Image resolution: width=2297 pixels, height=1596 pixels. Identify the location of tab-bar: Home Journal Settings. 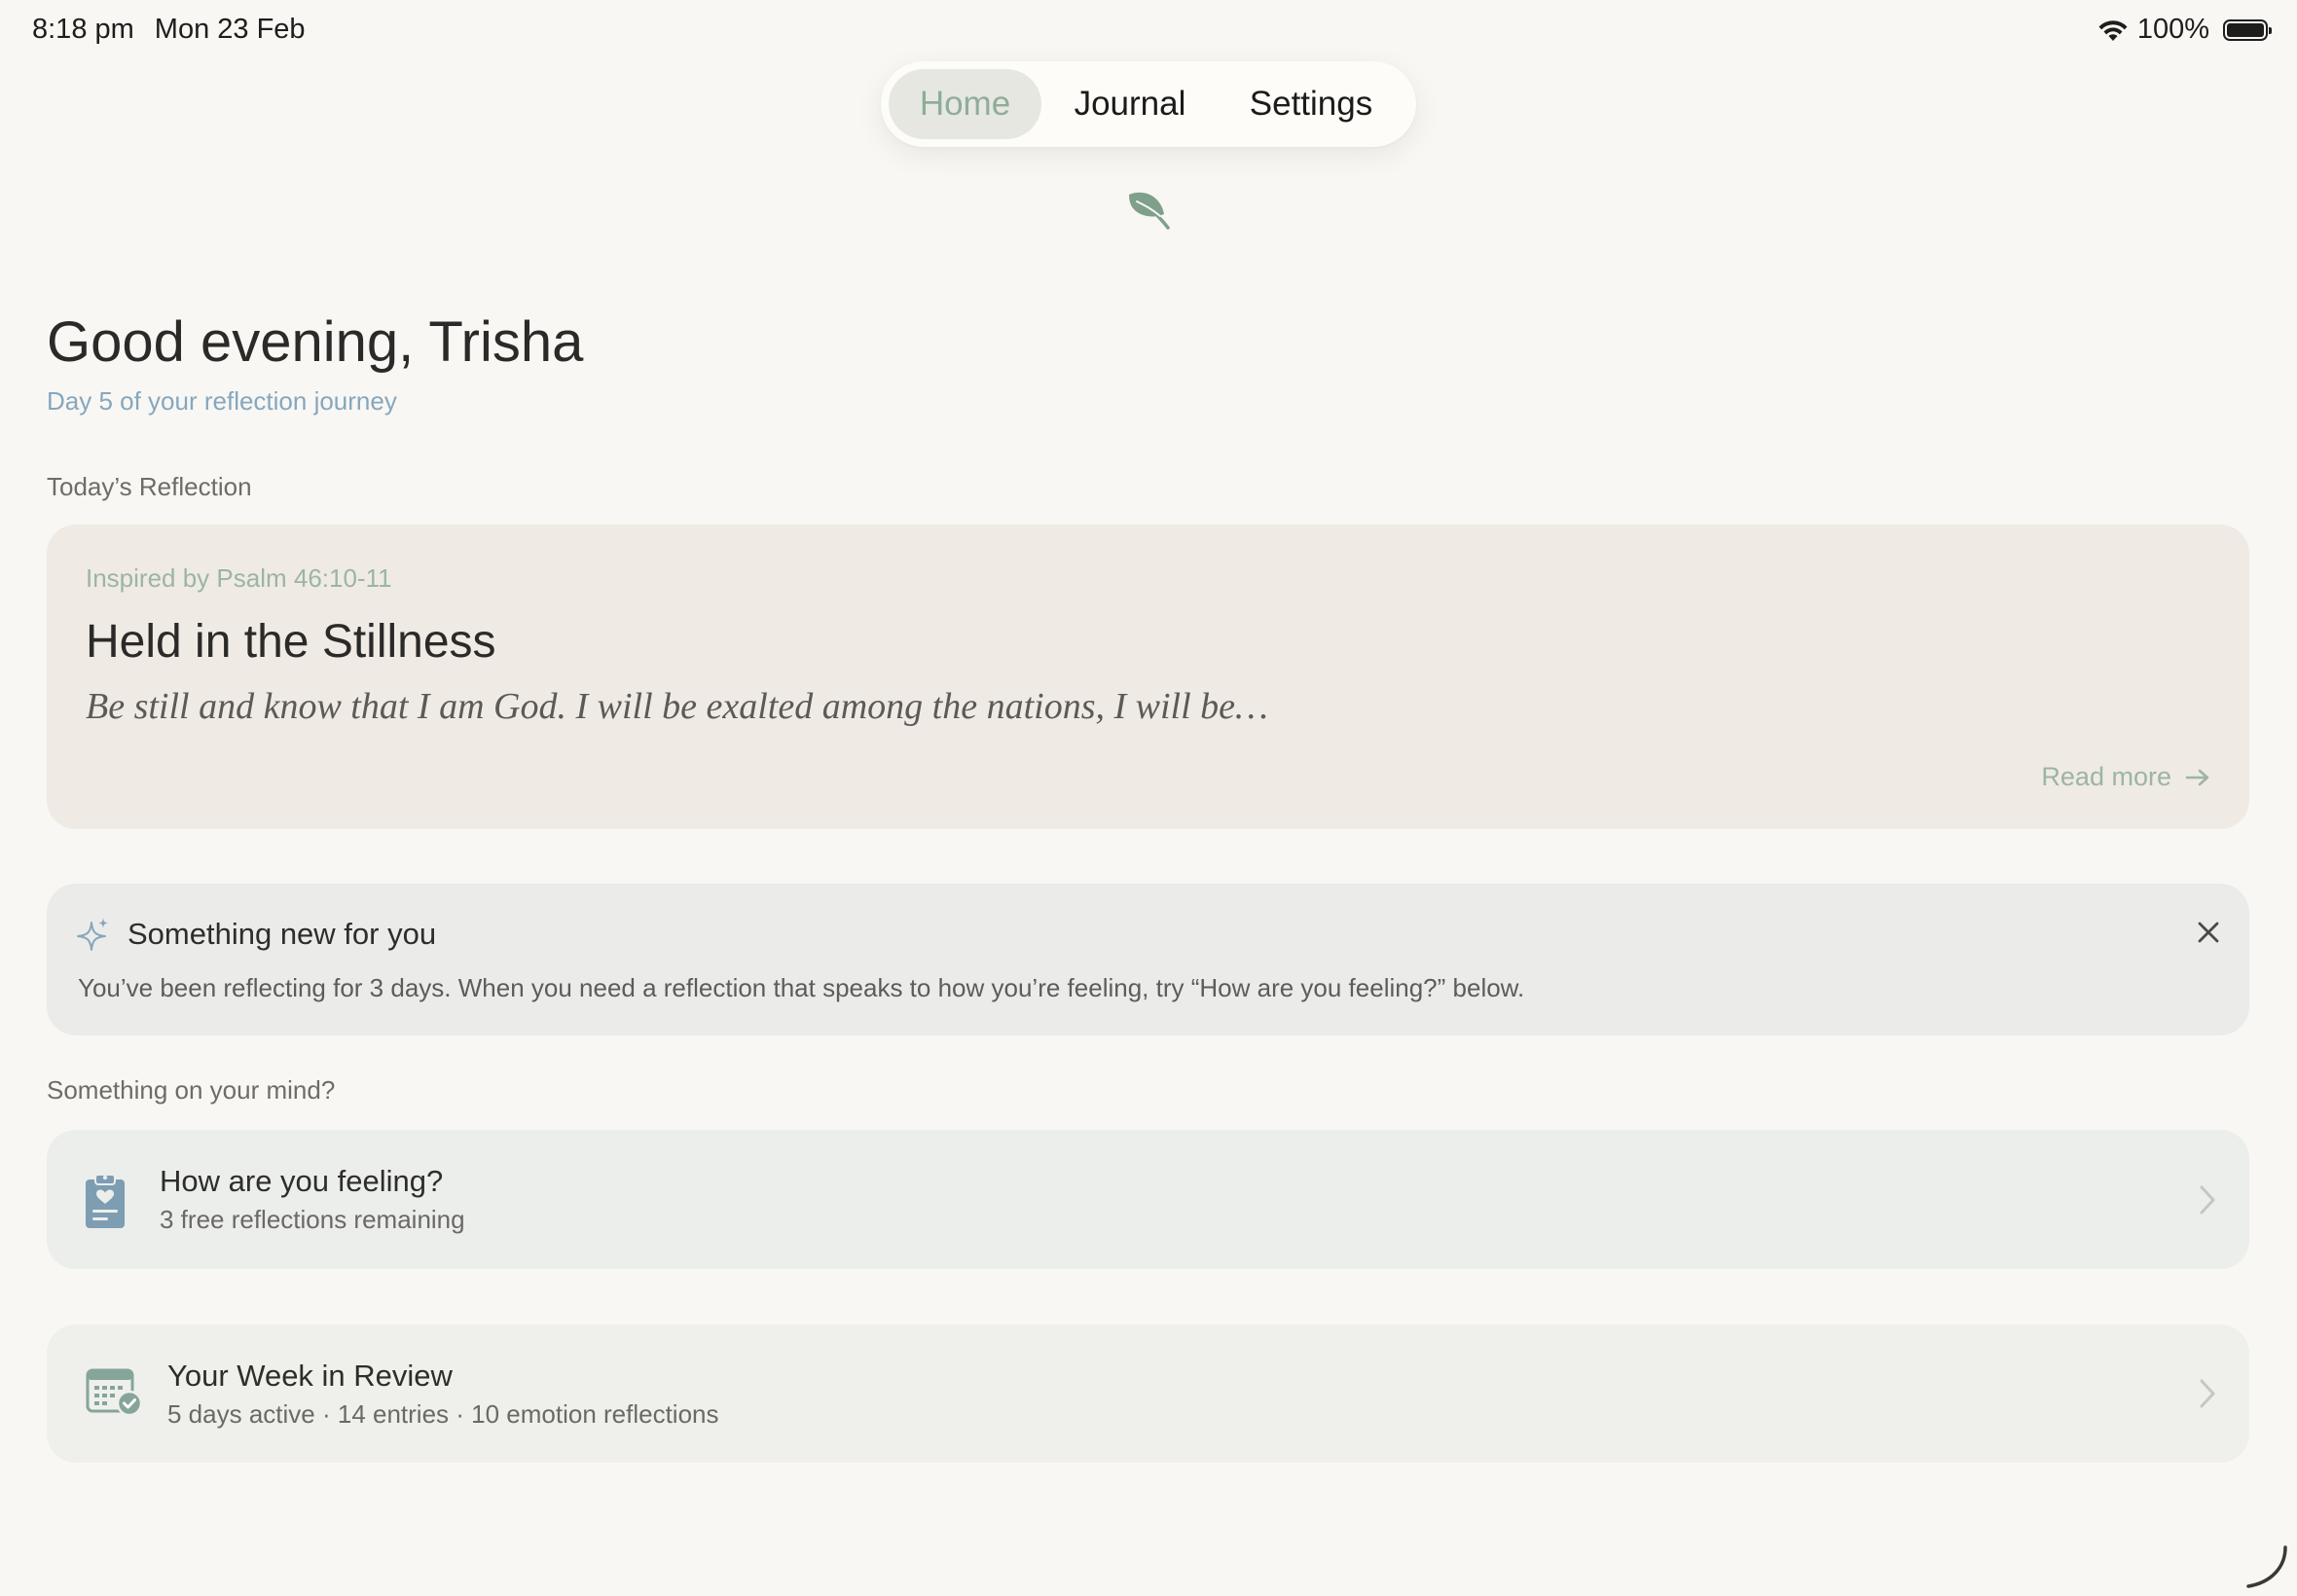
(1148, 104).